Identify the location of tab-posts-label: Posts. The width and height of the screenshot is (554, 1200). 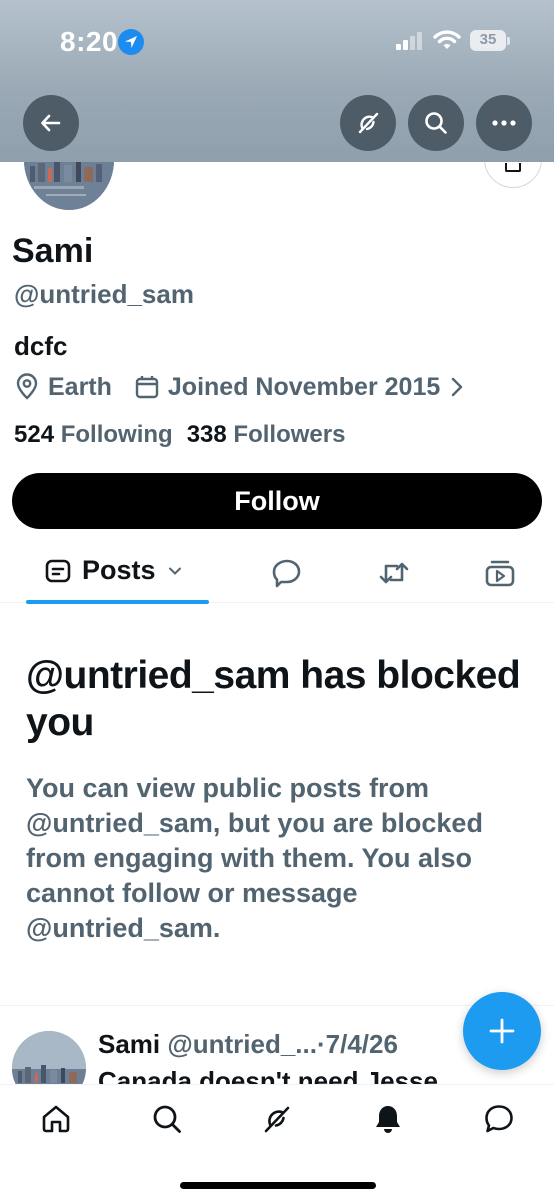
(119, 570).